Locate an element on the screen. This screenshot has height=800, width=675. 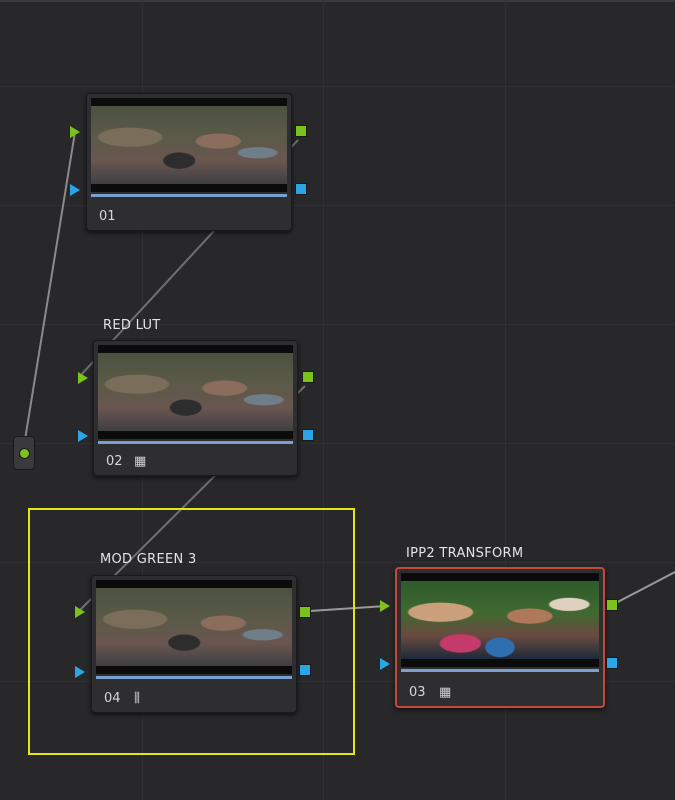
node-03-alpha-input is located at coordinates (385, 664).